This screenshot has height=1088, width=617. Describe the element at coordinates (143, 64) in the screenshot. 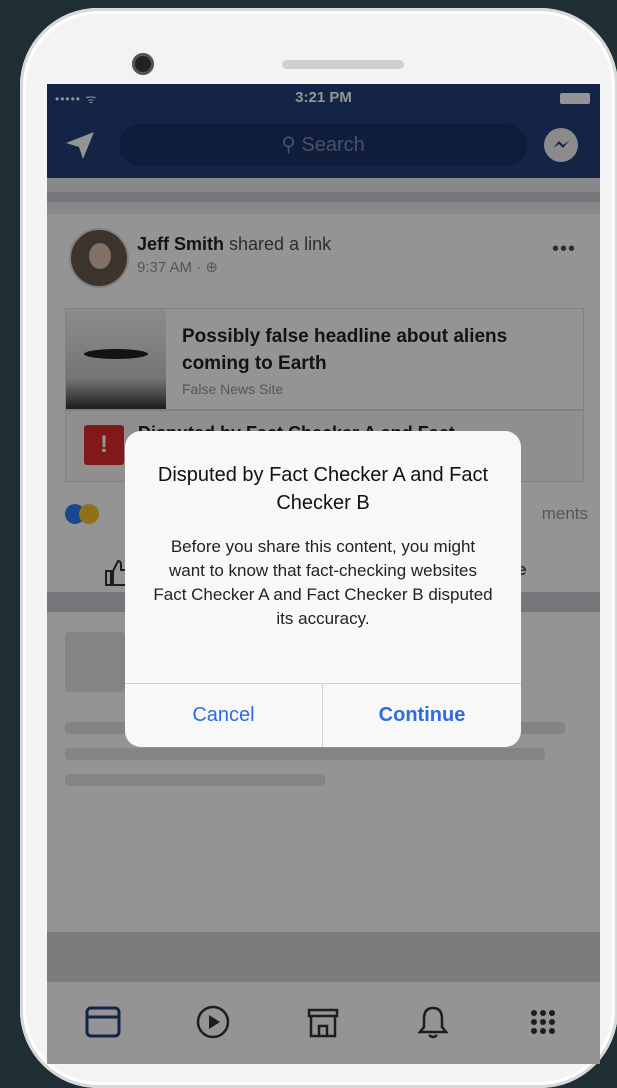

I see `camera-icon` at that location.